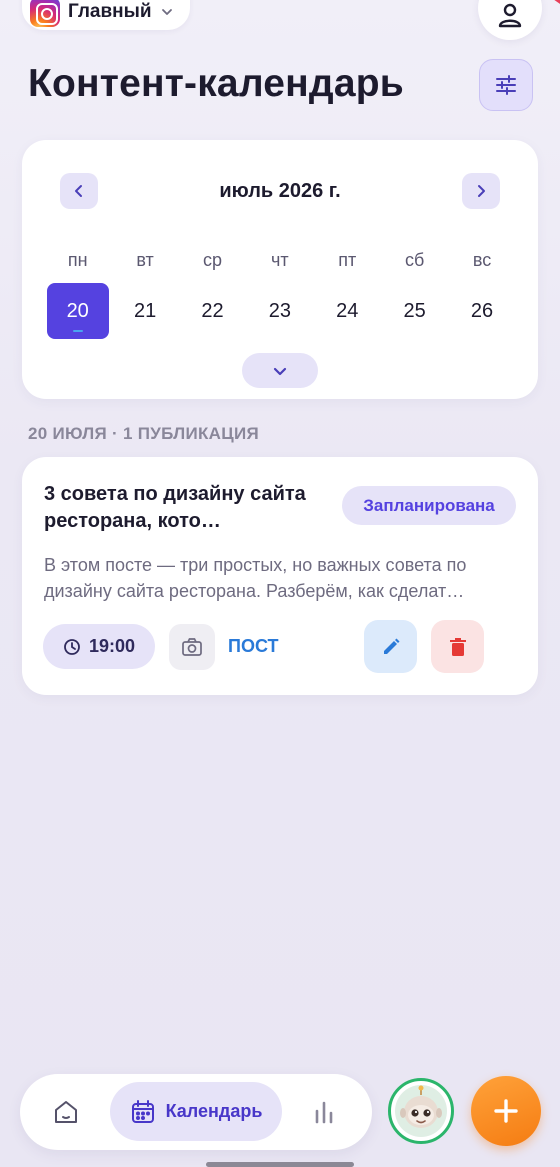 The image size is (560, 1167). Describe the element at coordinates (144, 433) in the screenshot. I see `day-section-header: 20 ИЮЛЯ · 1 ПУБЛИКАЦИЯ` at that location.